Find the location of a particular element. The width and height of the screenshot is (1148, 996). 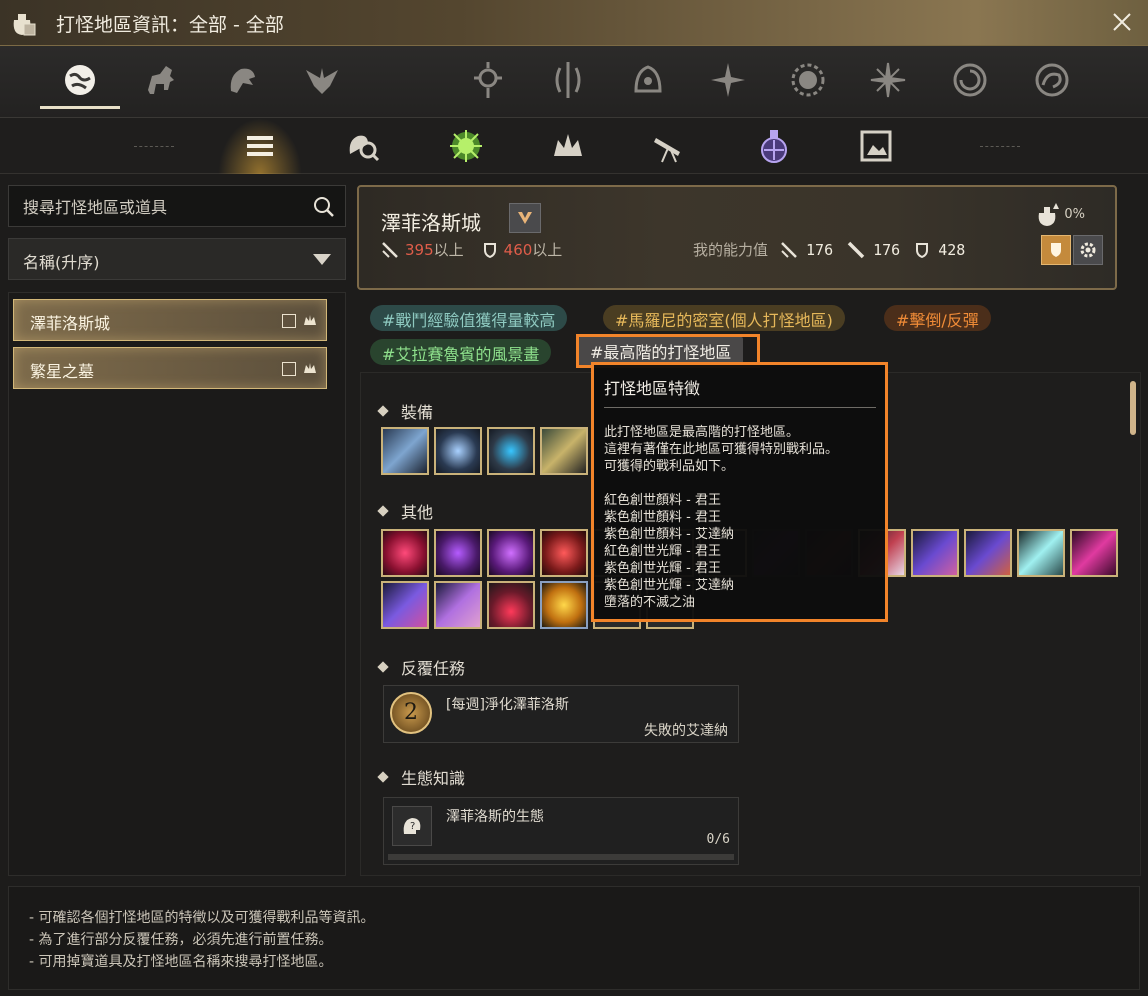

required-ap: 395 is located at coordinates (419, 249).